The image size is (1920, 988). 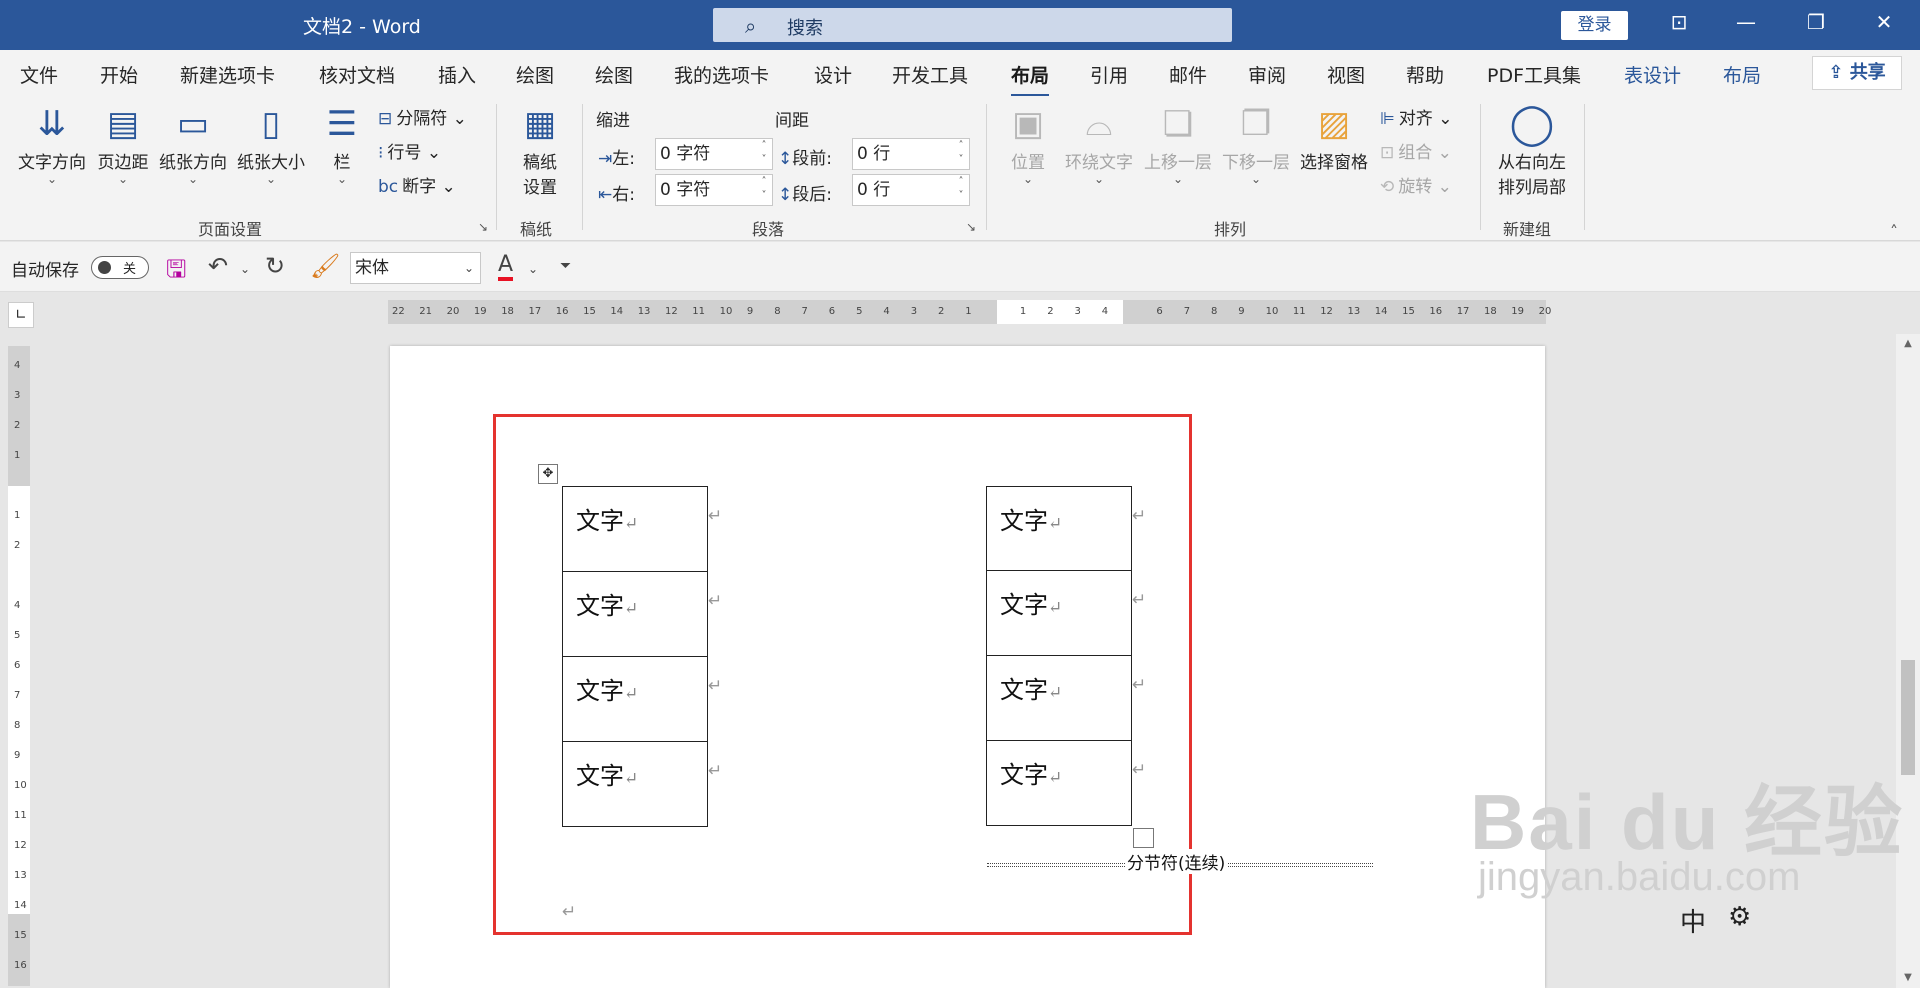 What do you see at coordinates (1908, 717) in the screenshot?
I see `scroll-thumb` at bounding box center [1908, 717].